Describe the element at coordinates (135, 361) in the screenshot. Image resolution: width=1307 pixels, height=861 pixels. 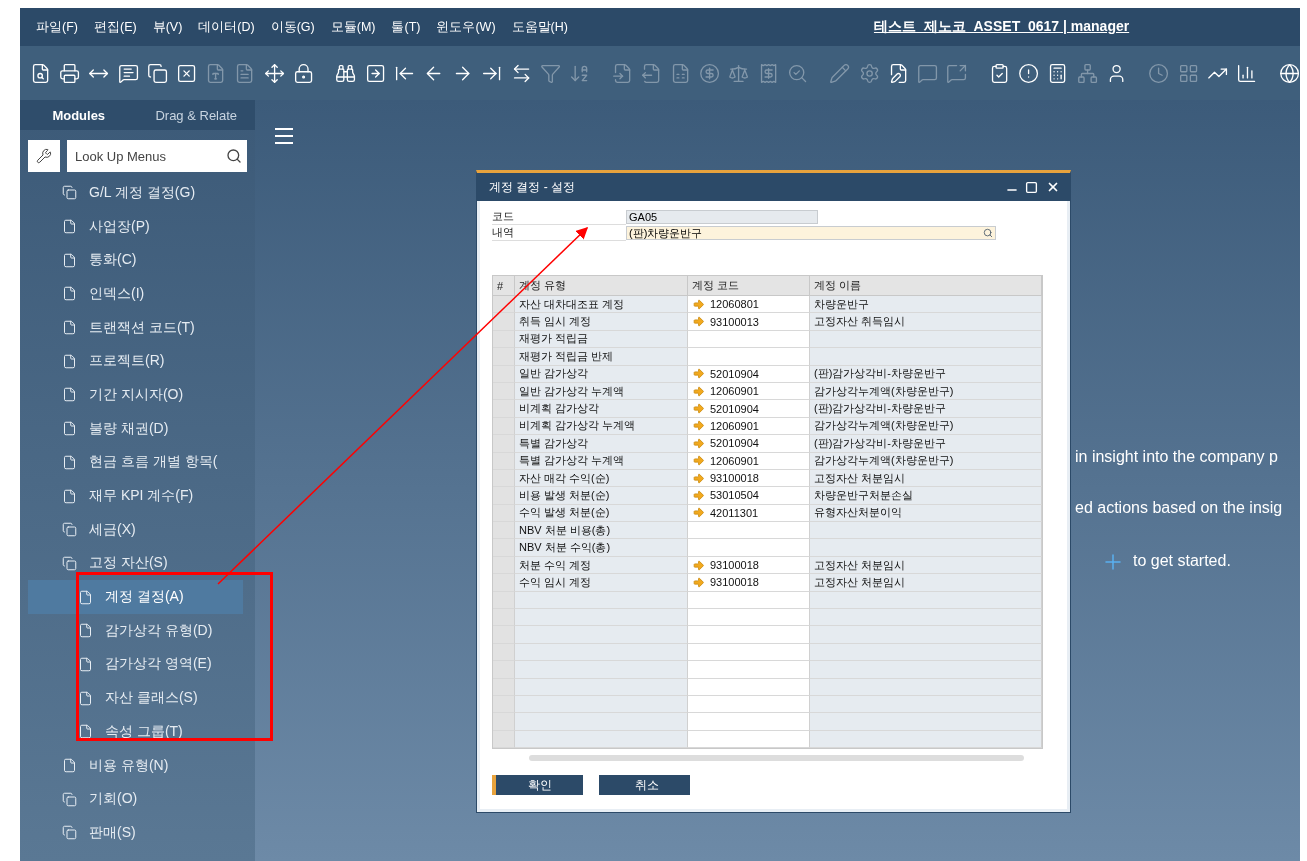
I see `menu-item: 프로젝트(R)` at that location.